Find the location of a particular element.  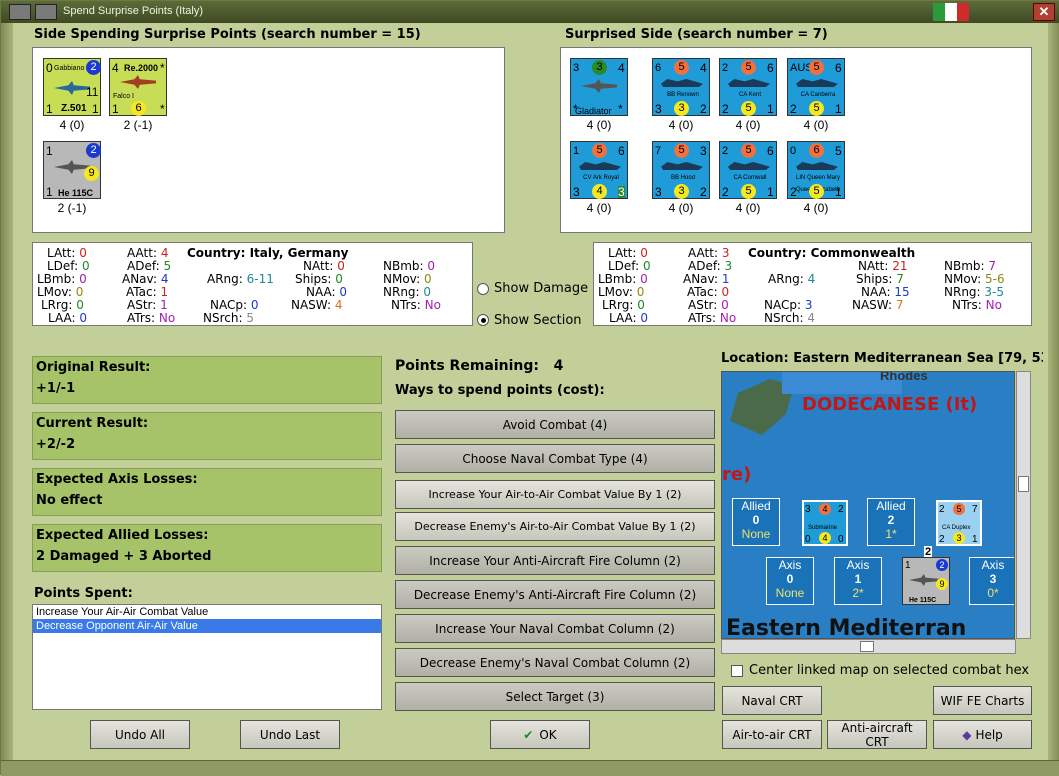

ship-icon is located at coordinates (817, 83).